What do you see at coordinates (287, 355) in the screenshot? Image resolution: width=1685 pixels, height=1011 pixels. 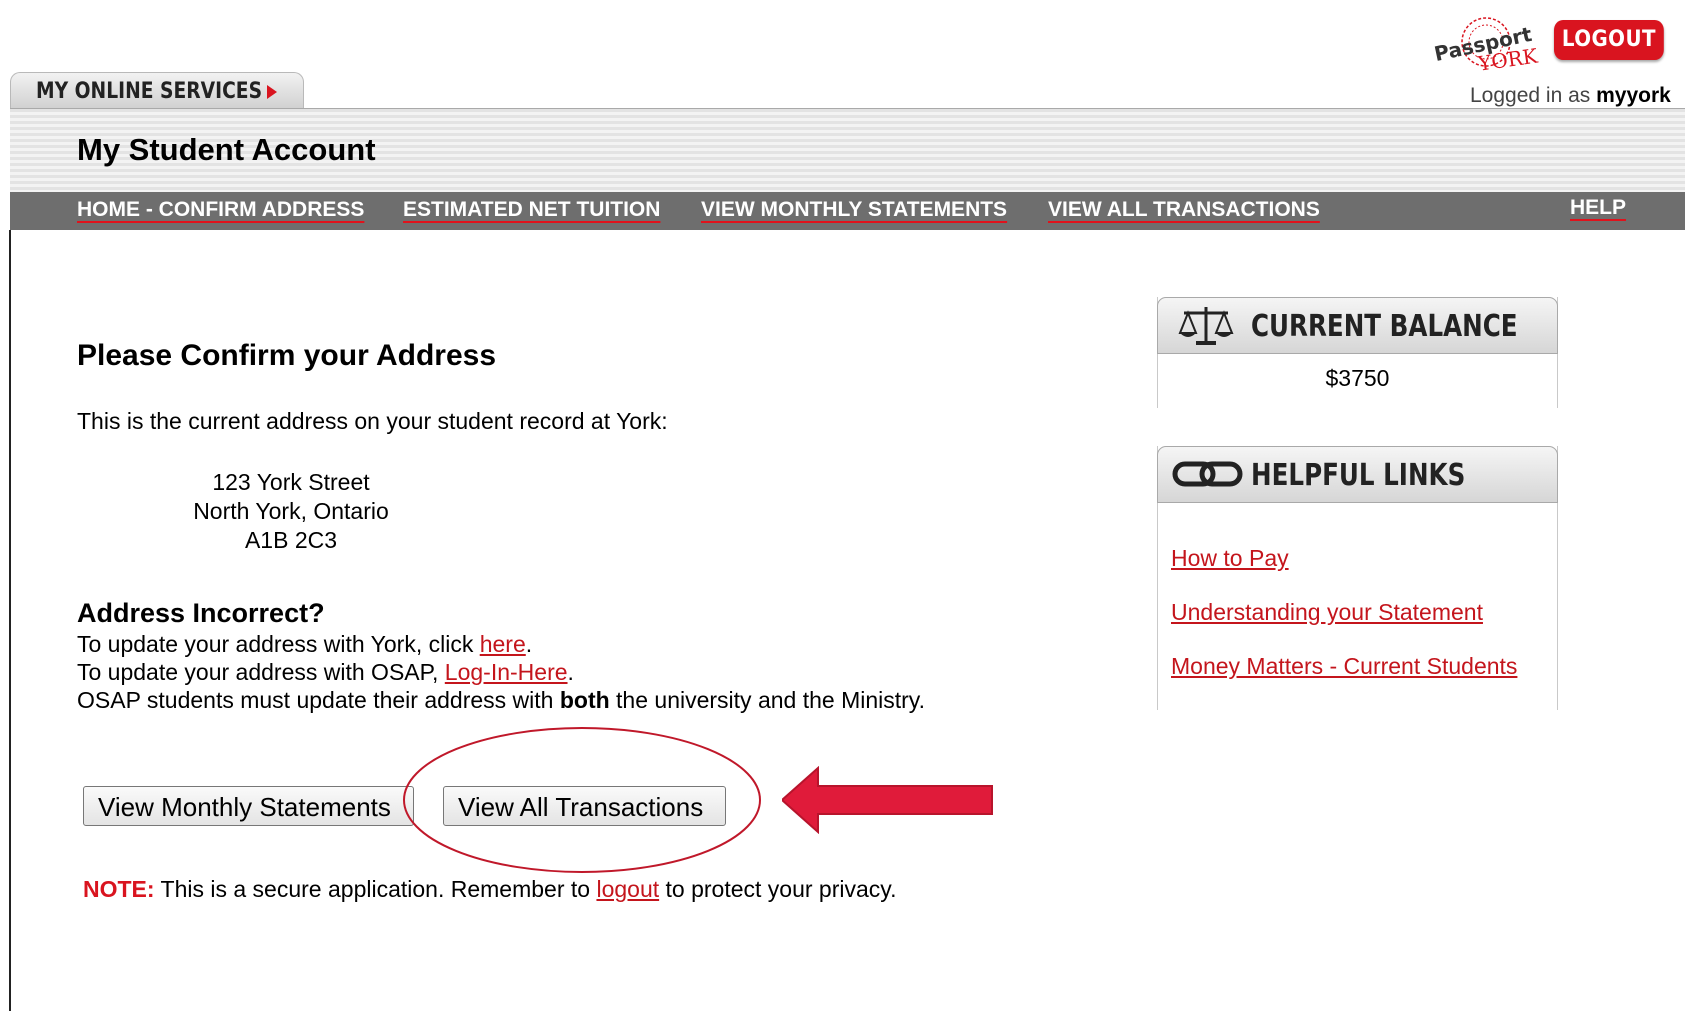 I see `confirm-address-heading: Please Confirm your Address` at bounding box center [287, 355].